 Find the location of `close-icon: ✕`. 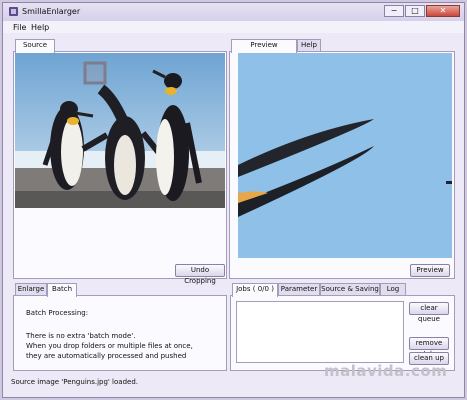

close-icon: ✕ is located at coordinates (443, 11).